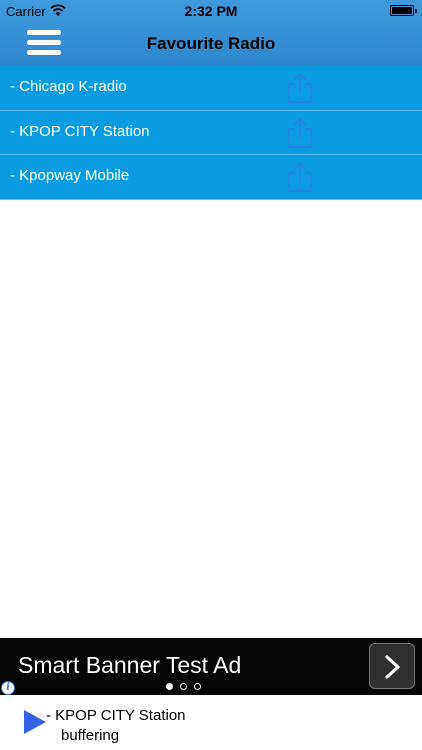 The image size is (422, 750). I want to click on status-bar: Carrier 2:32 PM, so click(211, 11).